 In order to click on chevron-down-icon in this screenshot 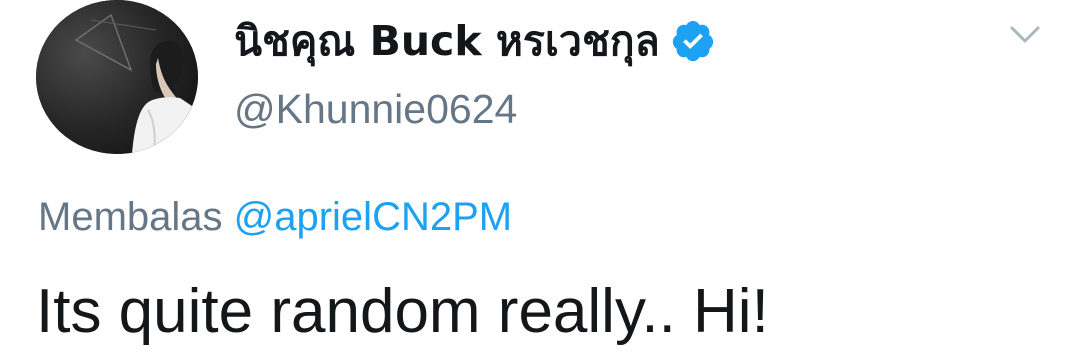, I will do `click(1025, 35)`.